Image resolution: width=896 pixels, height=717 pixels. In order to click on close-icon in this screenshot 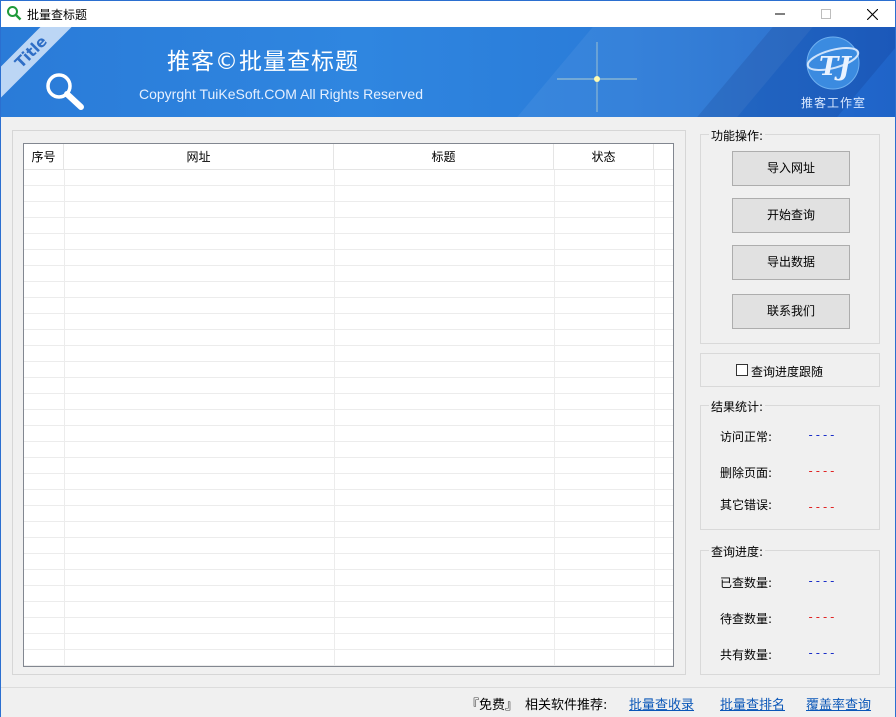, I will do `click(872, 14)`.